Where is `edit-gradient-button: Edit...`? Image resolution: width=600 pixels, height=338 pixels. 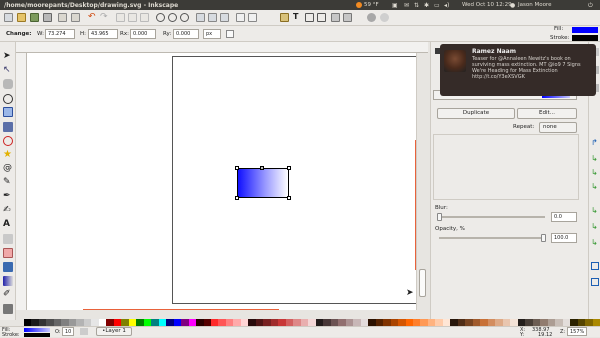
edit-gradient-button: Edit... is located at coordinates (547, 113).